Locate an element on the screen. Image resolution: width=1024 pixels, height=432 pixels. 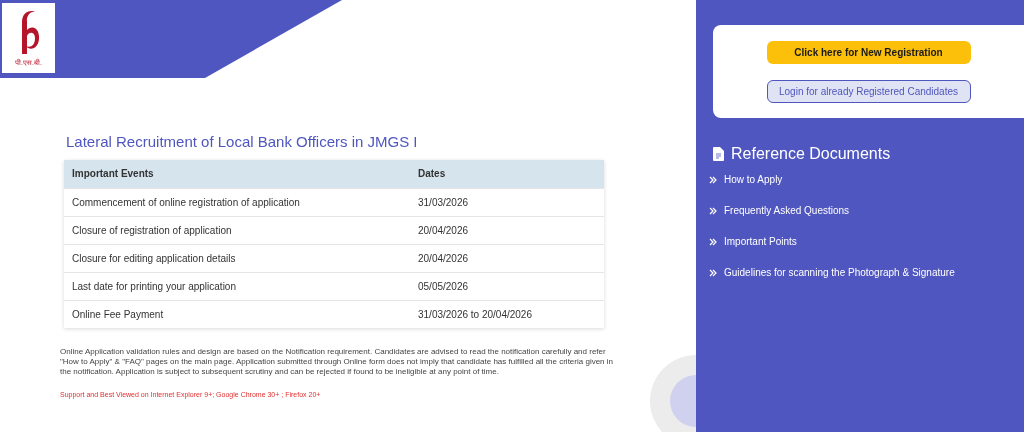
document-icon is located at coordinates (718, 154).